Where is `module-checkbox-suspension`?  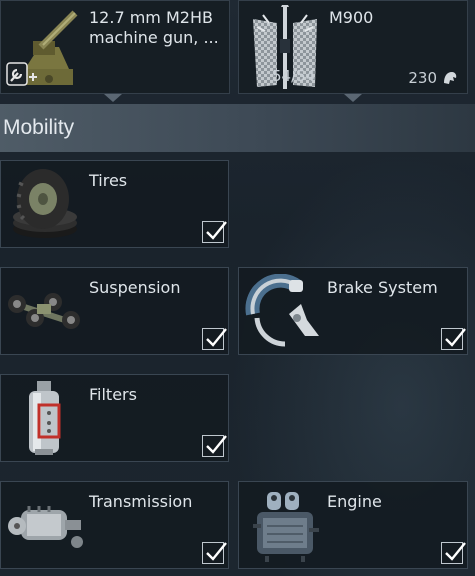
module-checkbox-suspension is located at coordinates (214, 339).